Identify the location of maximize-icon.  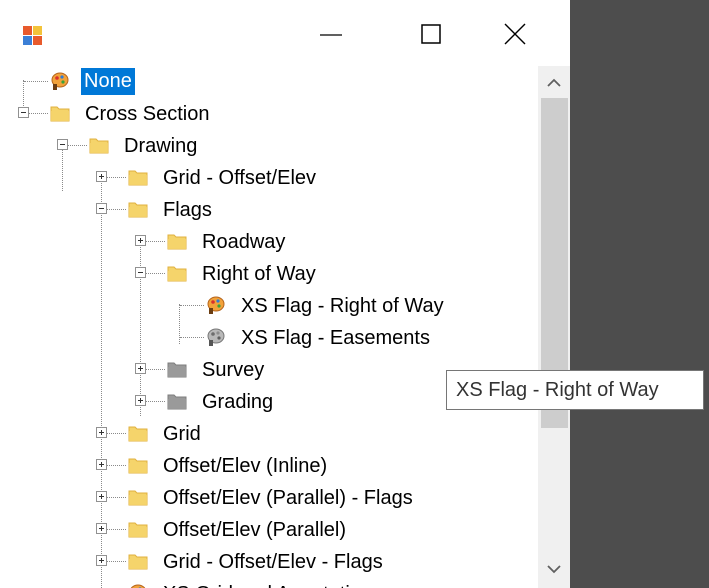
(431, 34).